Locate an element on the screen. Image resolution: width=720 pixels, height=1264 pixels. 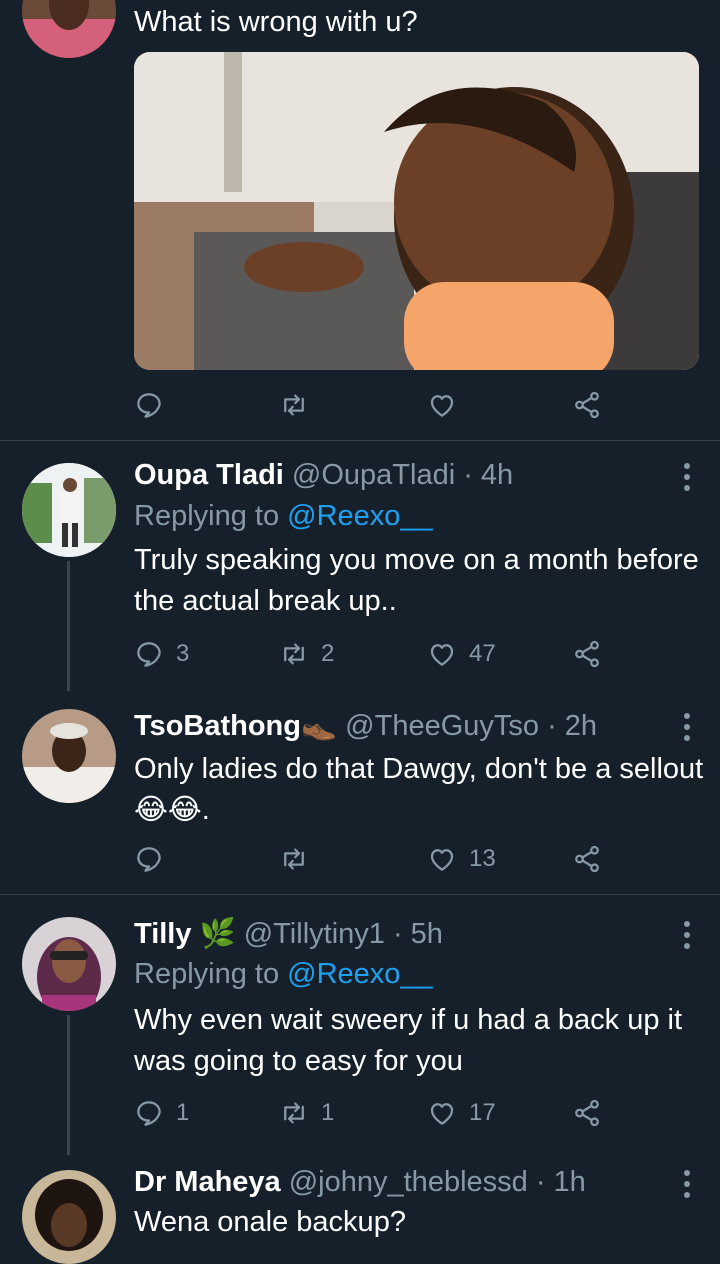
username: @johny_theblessd is located at coordinates (408, 1182).